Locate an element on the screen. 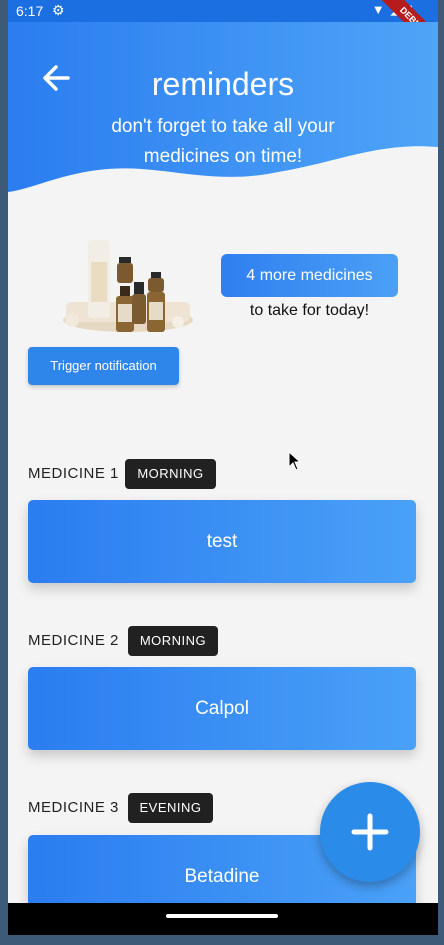 The height and width of the screenshot is (945, 444). home-handle is located at coordinates (222, 916).